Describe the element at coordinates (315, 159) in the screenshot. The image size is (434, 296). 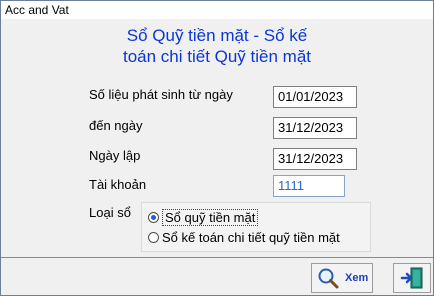
I see `created-date-input: 31/12/2023` at that location.